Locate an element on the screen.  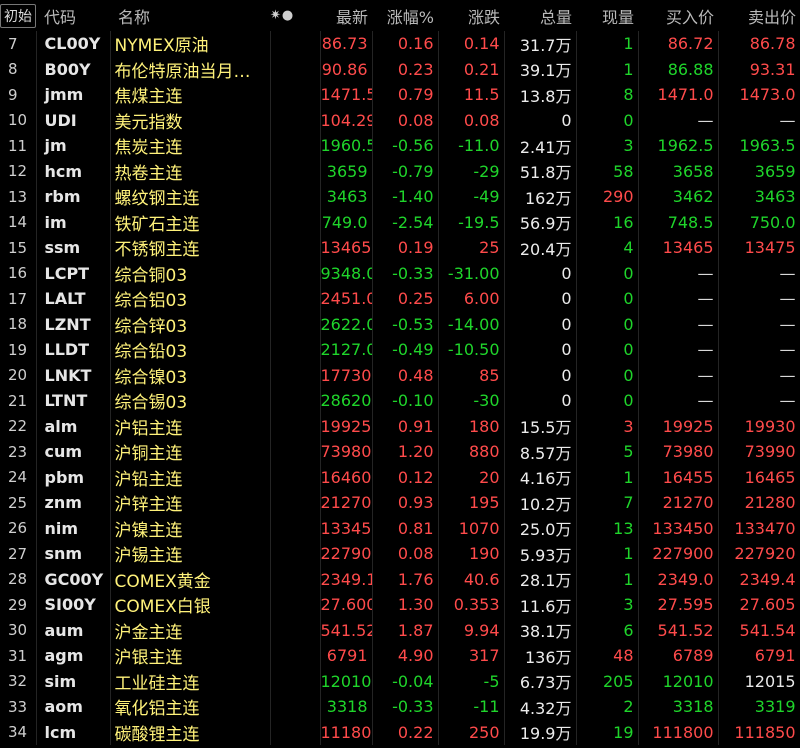
column-header-initial: 初始 is located at coordinates (18, 15).